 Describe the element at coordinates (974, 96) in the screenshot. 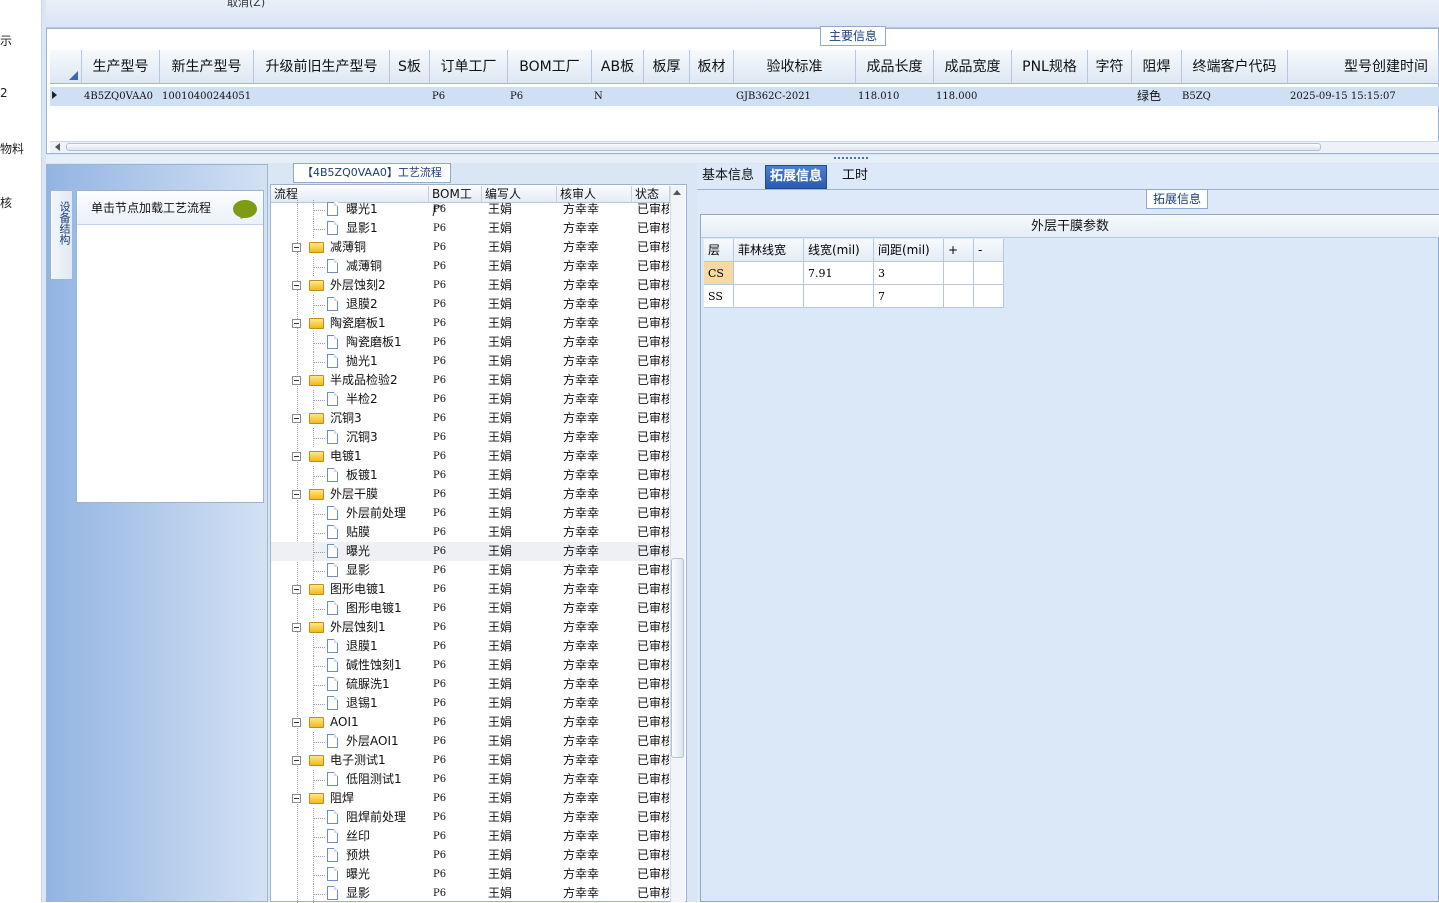

I see `main-grid-cell: 118.000` at that location.